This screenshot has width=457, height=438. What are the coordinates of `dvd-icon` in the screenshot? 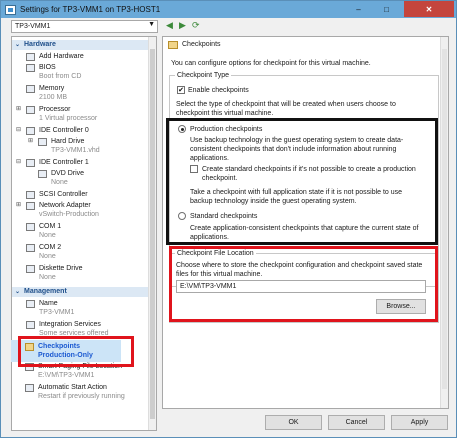 It's located at (42, 174).